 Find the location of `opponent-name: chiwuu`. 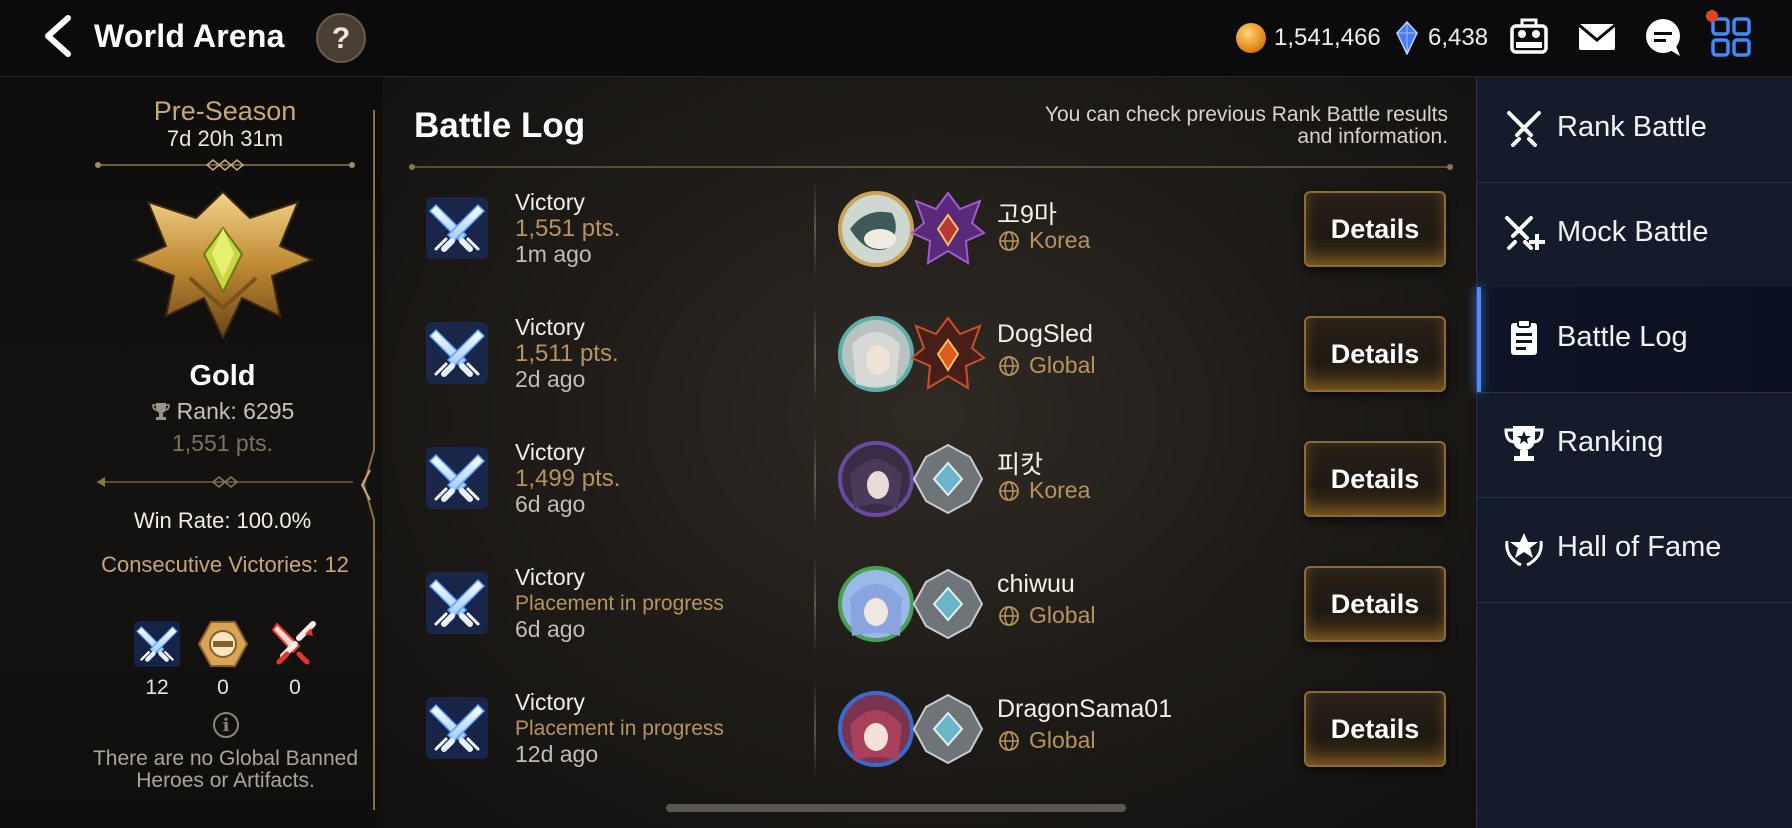

opponent-name: chiwuu is located at coordinates (1036, 584).